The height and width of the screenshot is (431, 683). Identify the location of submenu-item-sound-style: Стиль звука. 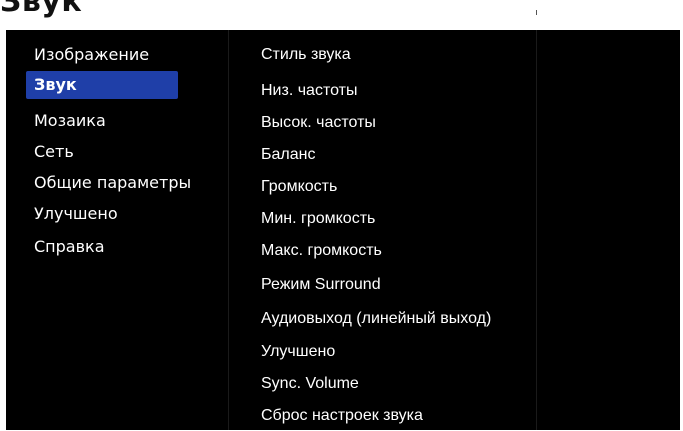
(306, 55).